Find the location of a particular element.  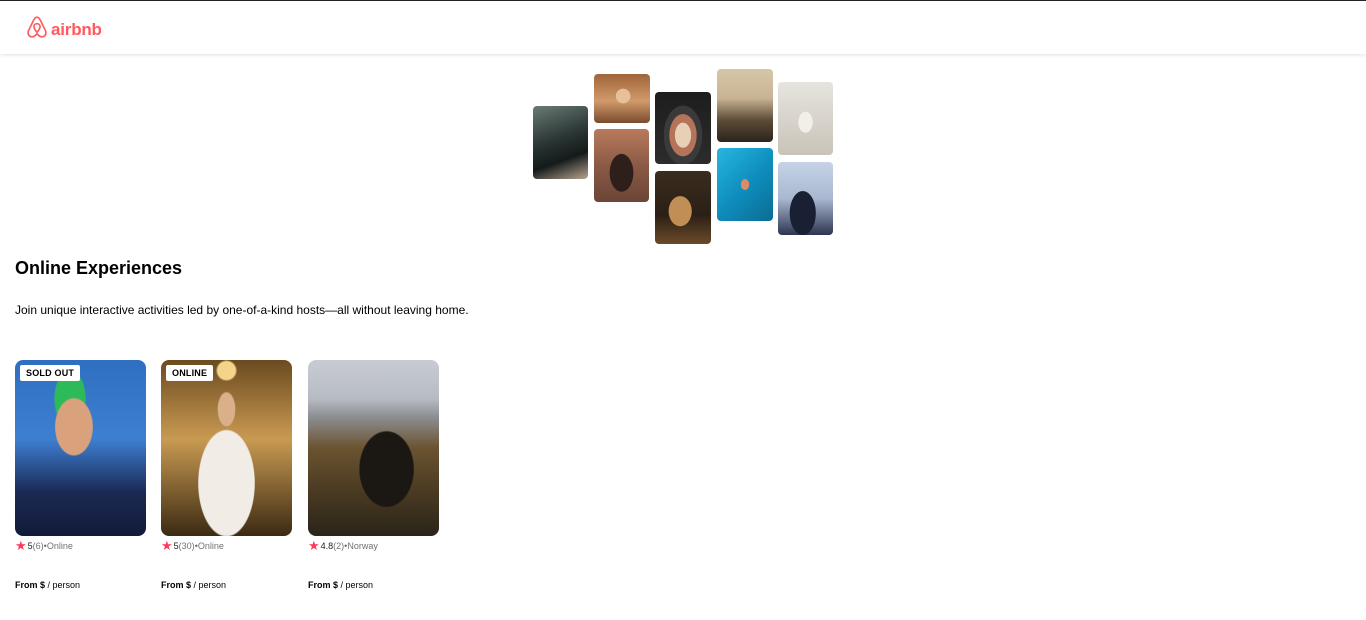

woman-portrait-photo is located at coordinates (622, 98).